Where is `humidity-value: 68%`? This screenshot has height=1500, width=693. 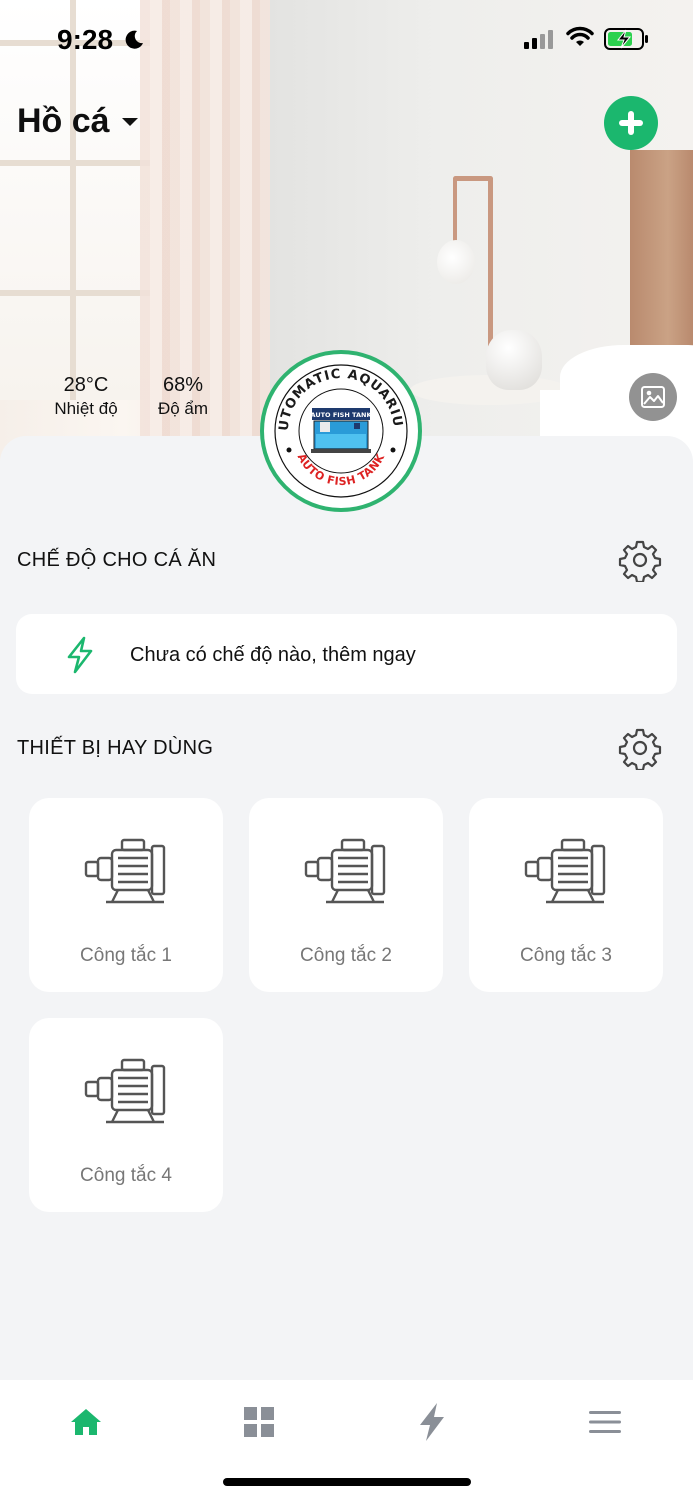
humidity-value: 68% is located at coordinates (183, 385).